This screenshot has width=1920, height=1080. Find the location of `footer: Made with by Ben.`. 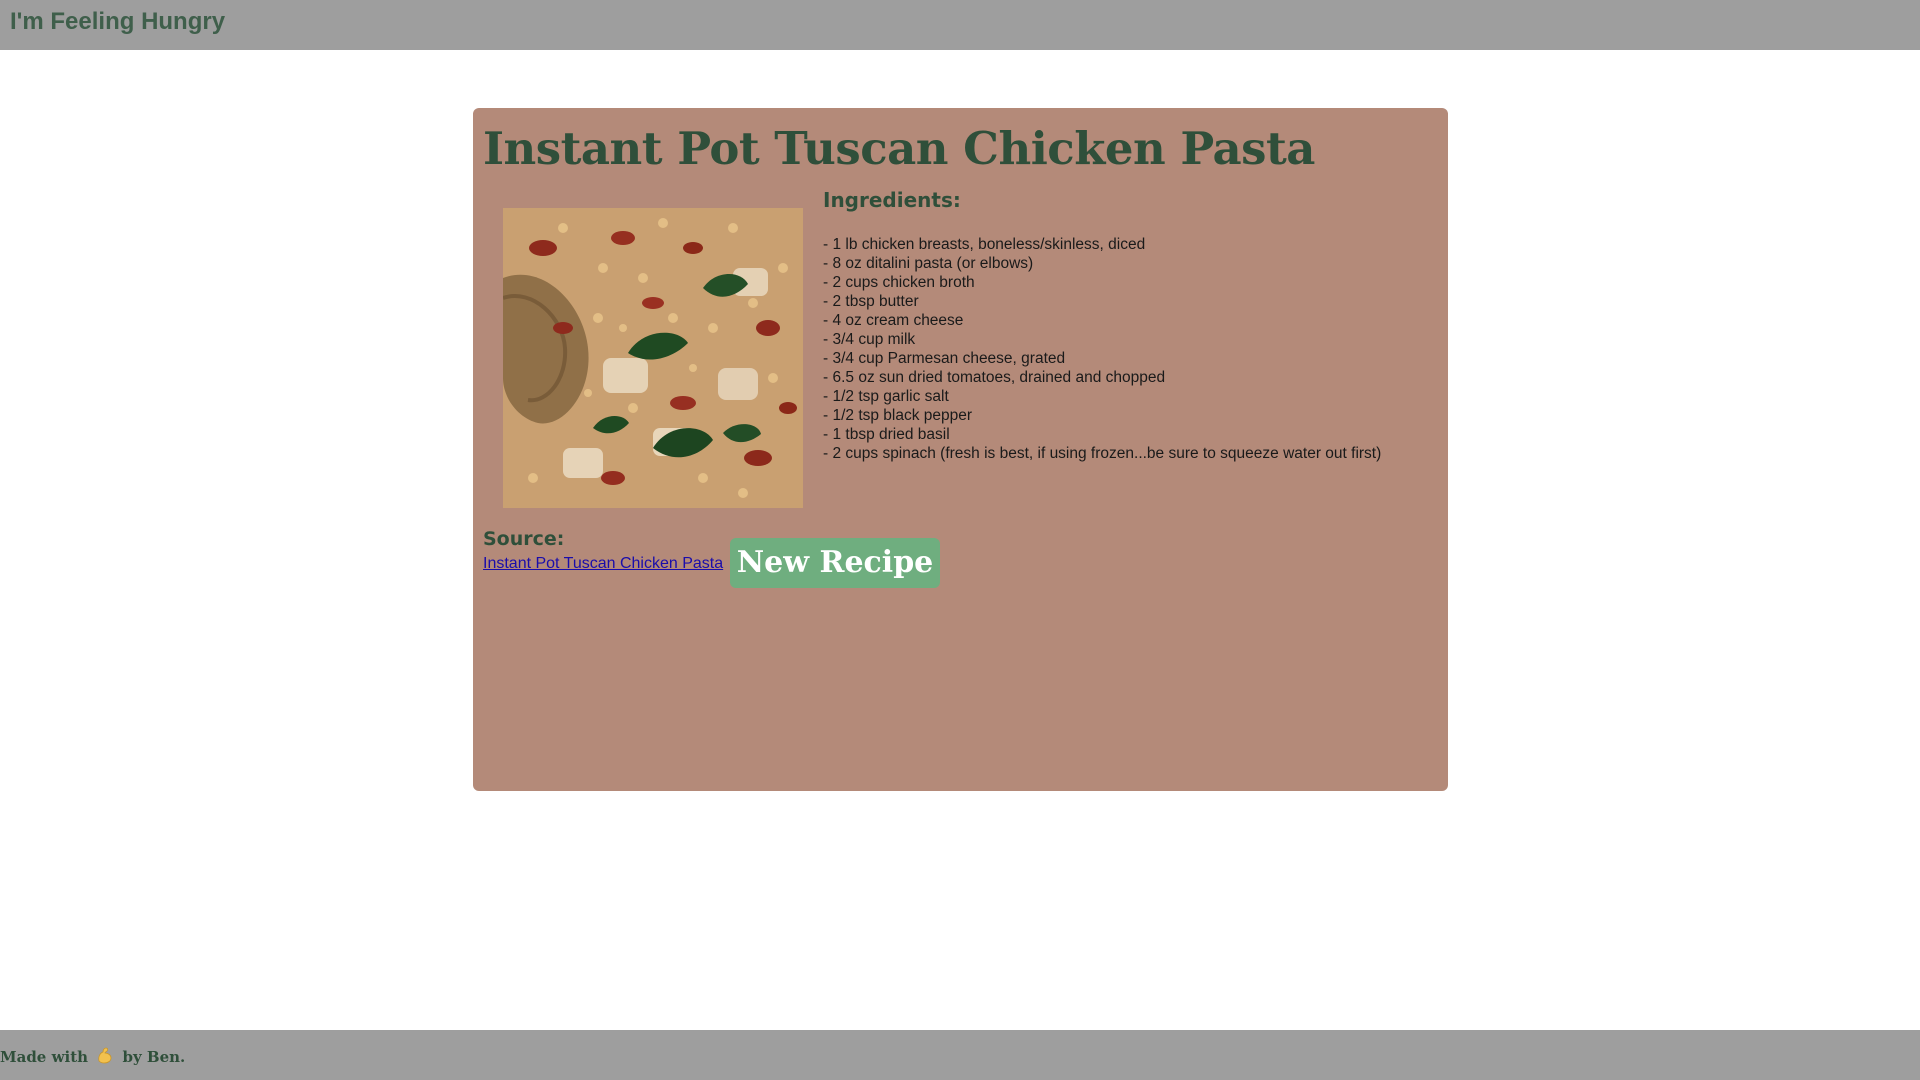

footer: Made with by Ben. is located at coordinates (960, 1055).